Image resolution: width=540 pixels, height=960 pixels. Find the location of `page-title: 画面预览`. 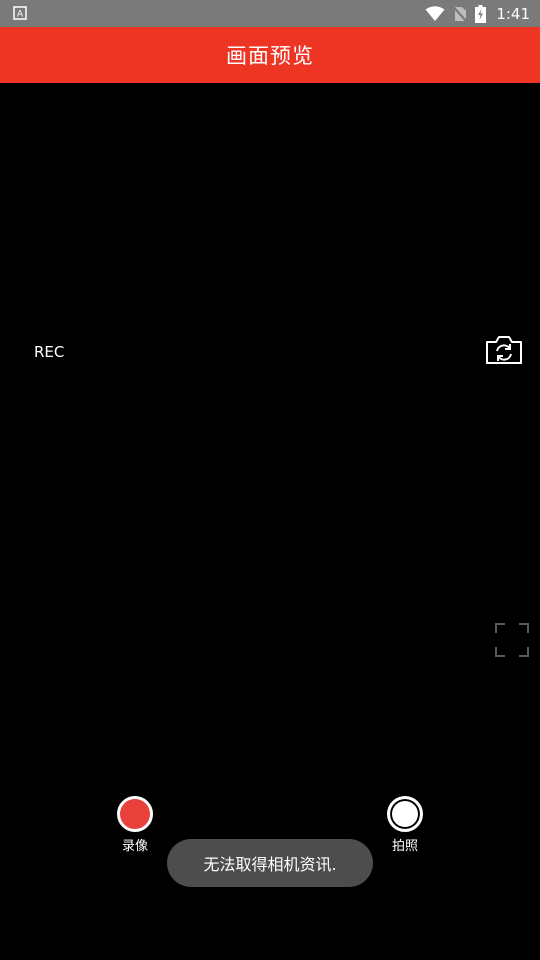

page-title: 画面预览 is located at coordinates (270, 56).